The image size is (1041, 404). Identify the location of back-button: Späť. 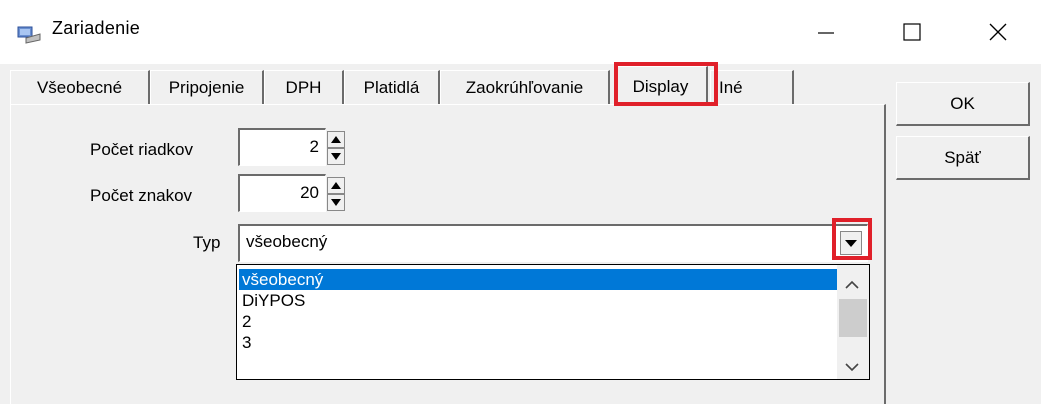
(963, 158).